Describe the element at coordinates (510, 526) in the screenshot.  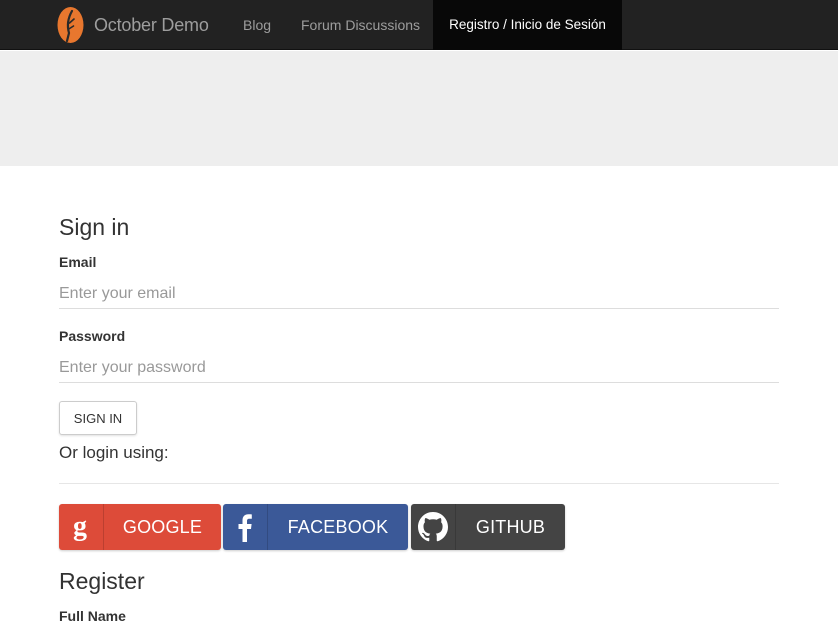
I see `github-label: GITHUB` at that location.